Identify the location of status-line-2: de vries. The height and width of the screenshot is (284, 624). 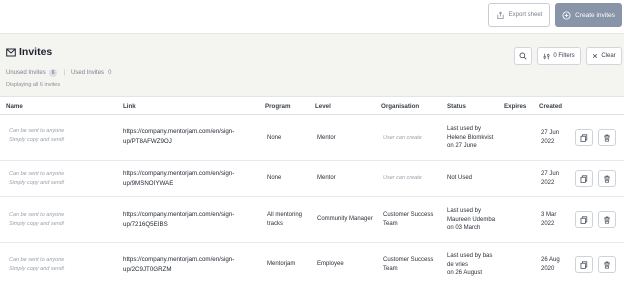
(458, 264).